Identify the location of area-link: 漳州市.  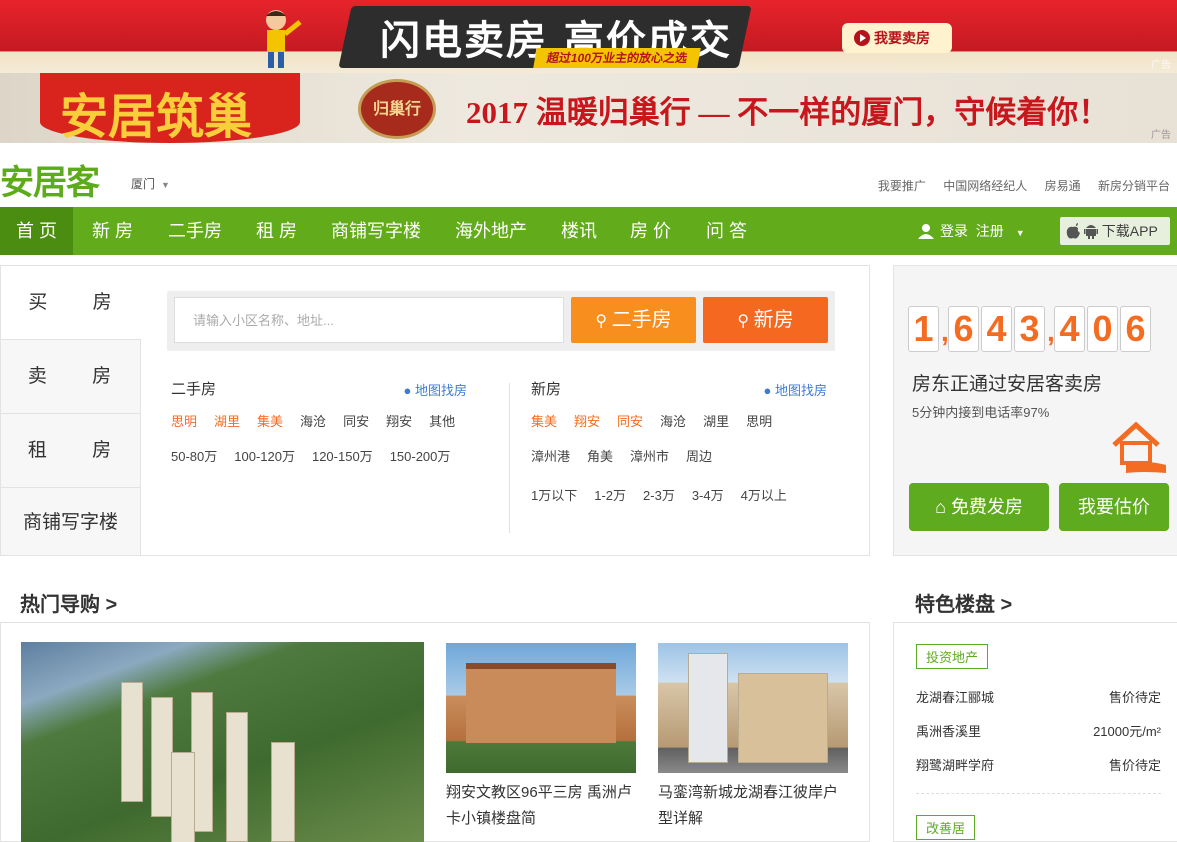
(649, 456).